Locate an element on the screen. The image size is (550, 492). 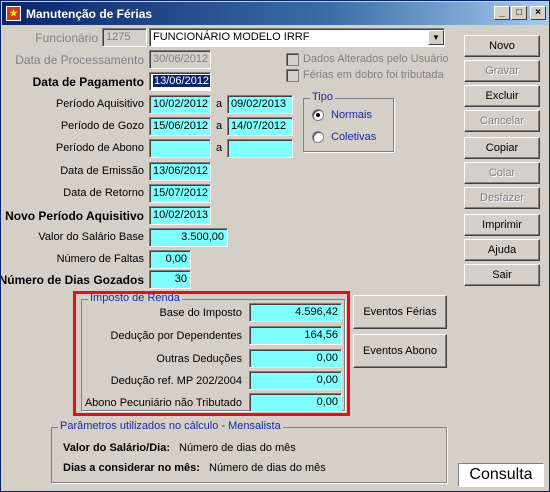
periodo-abono-label: Período de Abono is located at coordinates (99, 148).